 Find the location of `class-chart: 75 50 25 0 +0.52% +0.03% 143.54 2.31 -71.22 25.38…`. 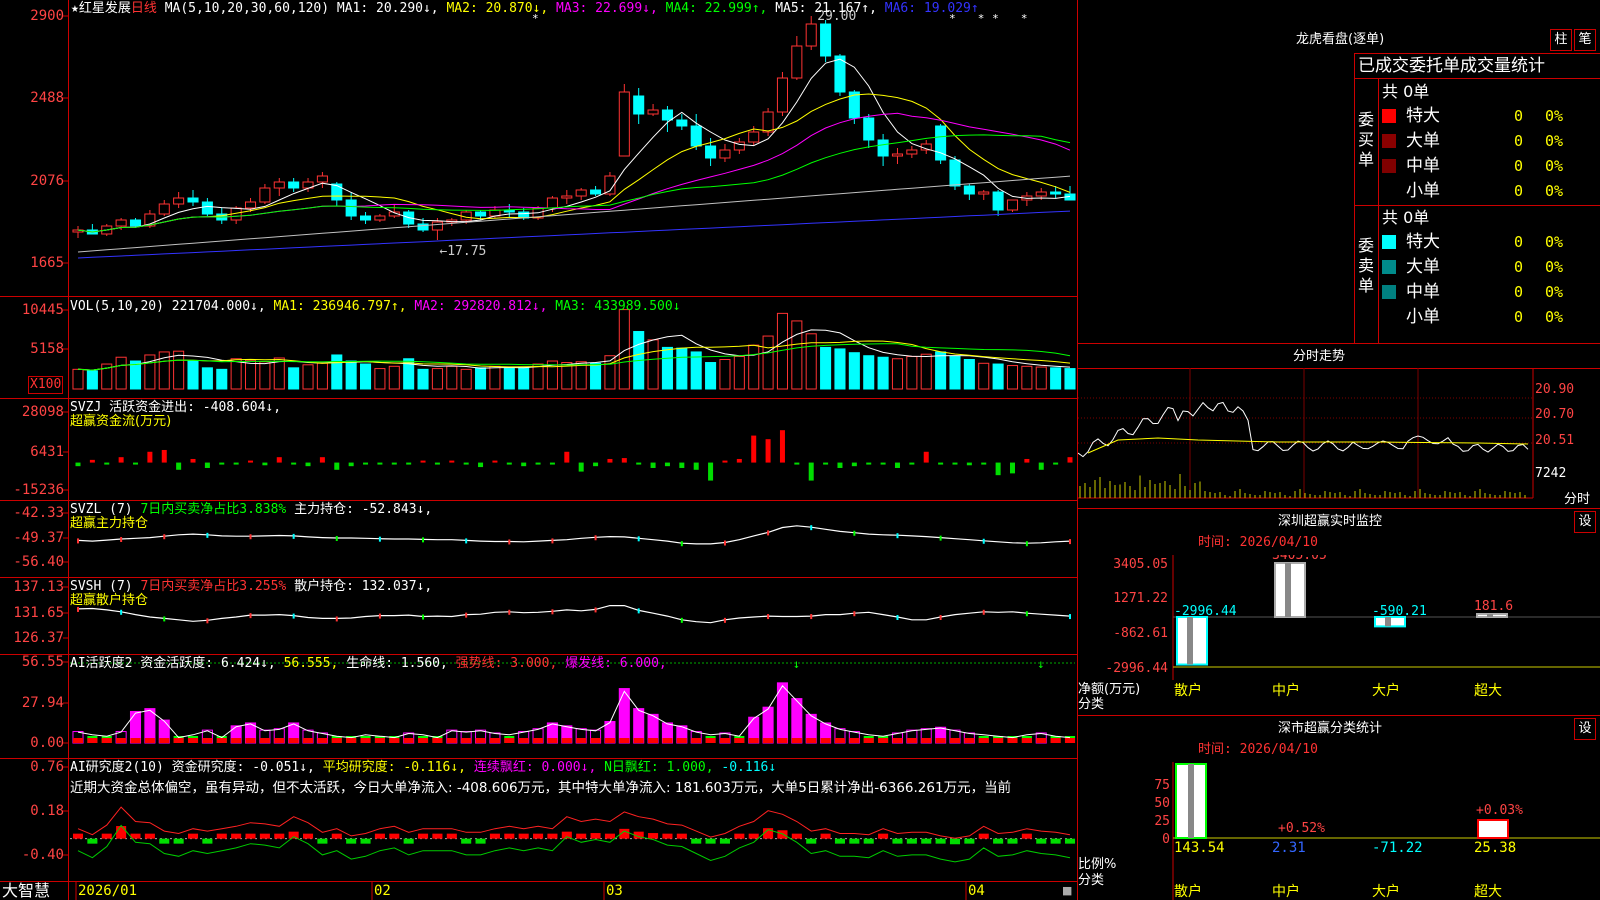

class-chart: 75 50 25 0 +0.52% +0.03% 143.54 2.31 -71.22 25.38… is located at coordinates (1339, 831).